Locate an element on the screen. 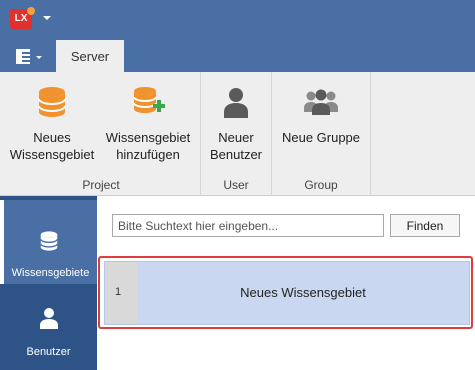 The image size is (475, 370). new-knowledge-area-label-line2: Wissensgebiet is located at coordinates (52, 154).